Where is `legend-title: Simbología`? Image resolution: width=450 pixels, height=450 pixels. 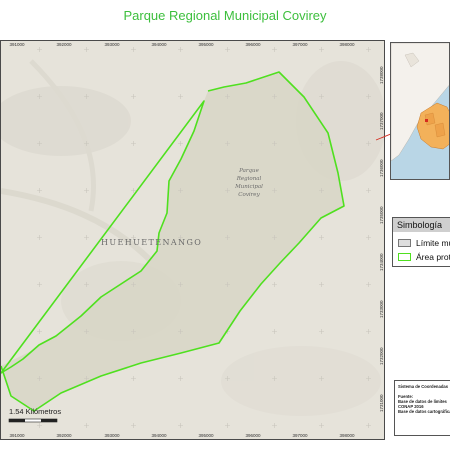
legend-title: Simbología is located at coordinates (421, 225).